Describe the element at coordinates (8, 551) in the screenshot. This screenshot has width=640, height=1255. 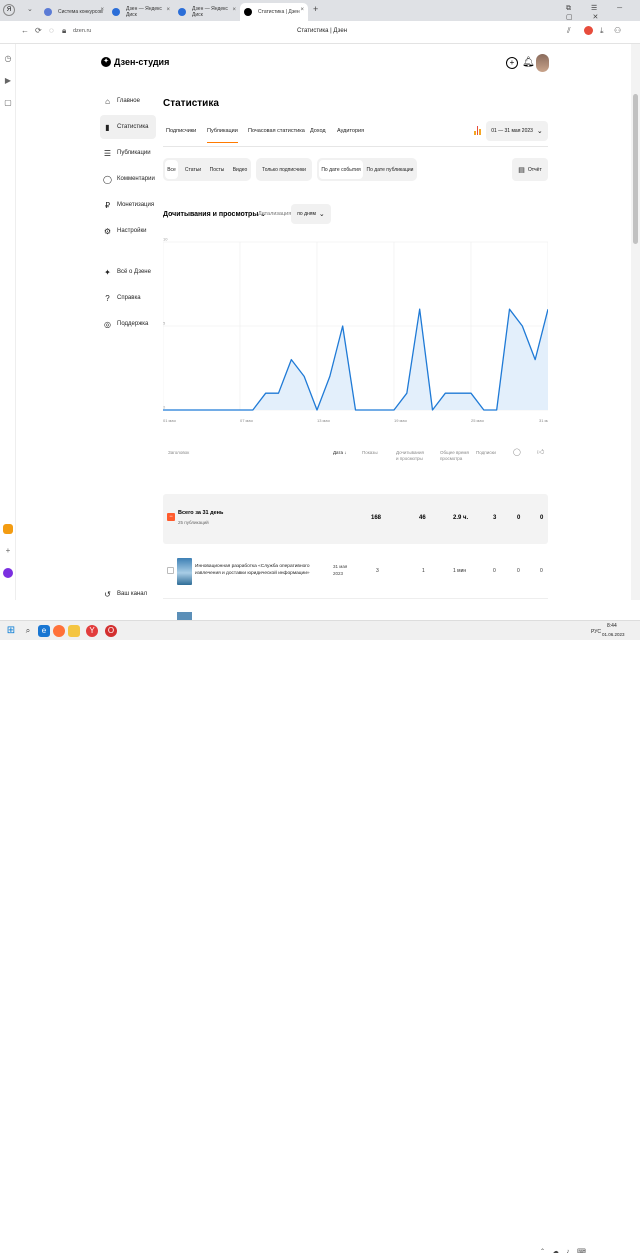
I see `add-icon: +` at that location.